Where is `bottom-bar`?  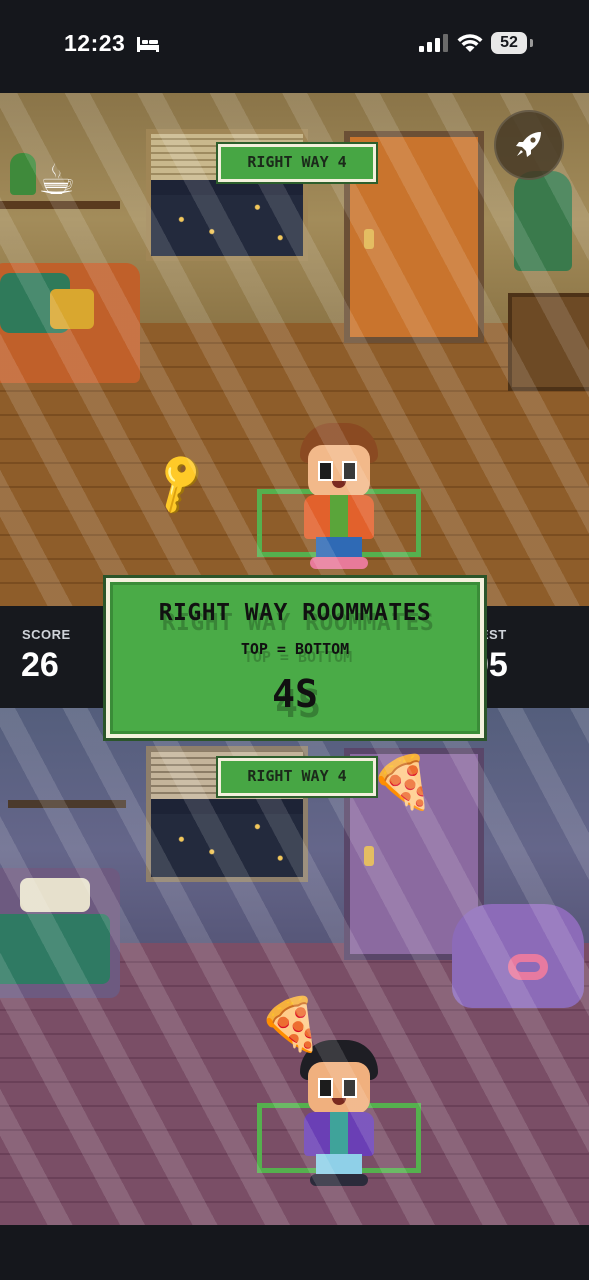
bottom-bar is located at coordinates (294, 1252).